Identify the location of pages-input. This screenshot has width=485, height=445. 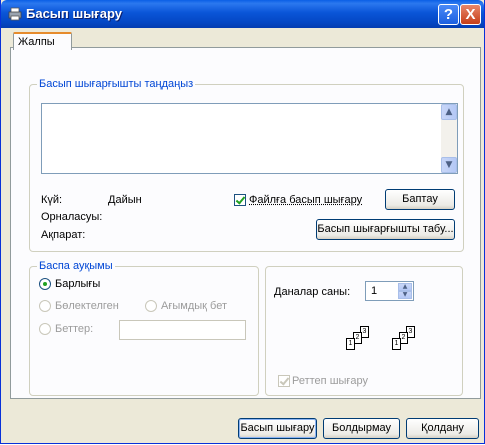
(182, 330).